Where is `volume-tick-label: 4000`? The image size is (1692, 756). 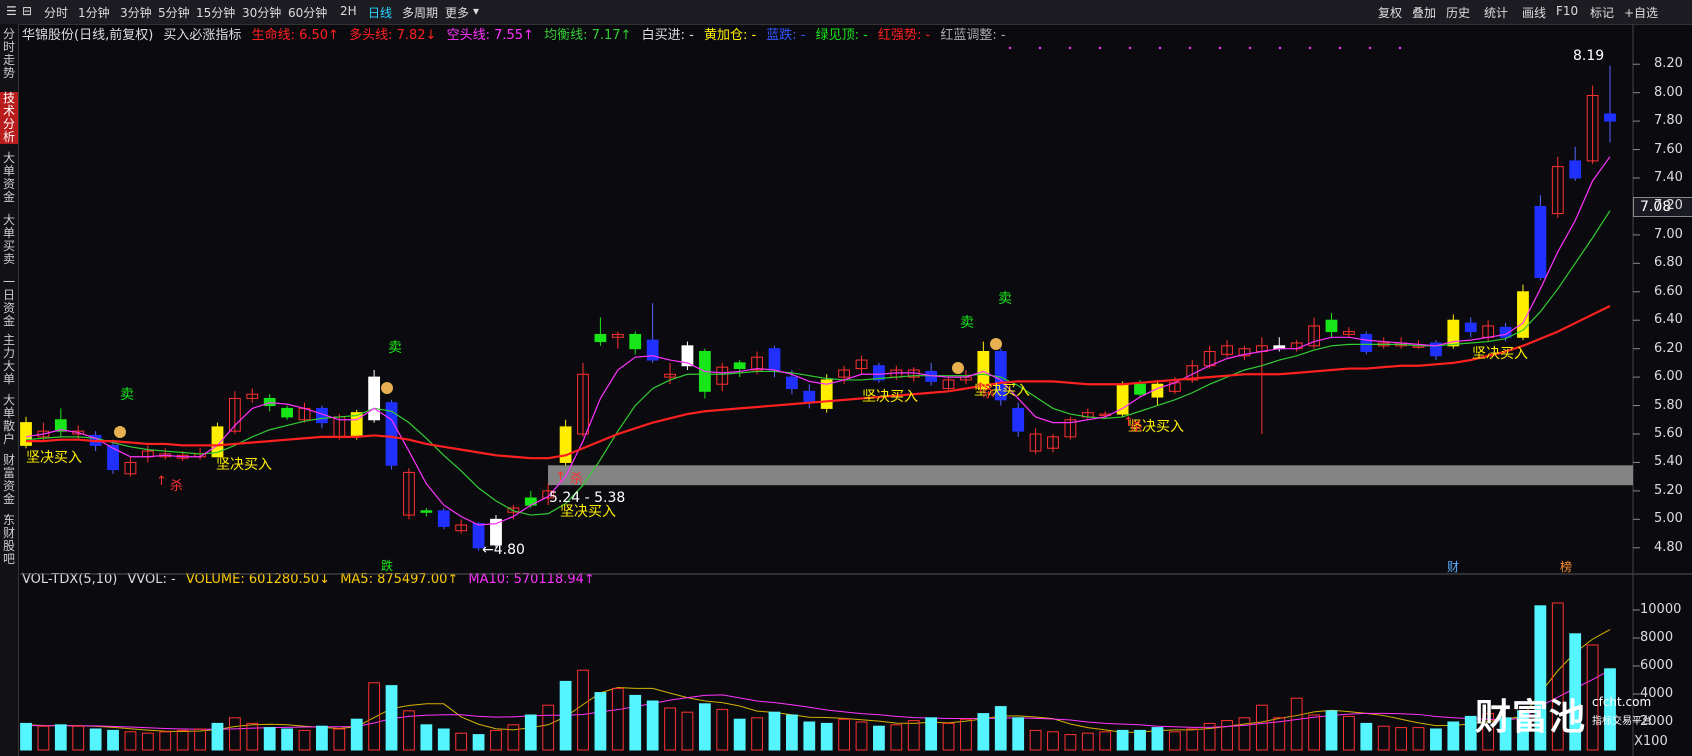 volume-tick-label: 4000 is located at coordinates (1657, 693).